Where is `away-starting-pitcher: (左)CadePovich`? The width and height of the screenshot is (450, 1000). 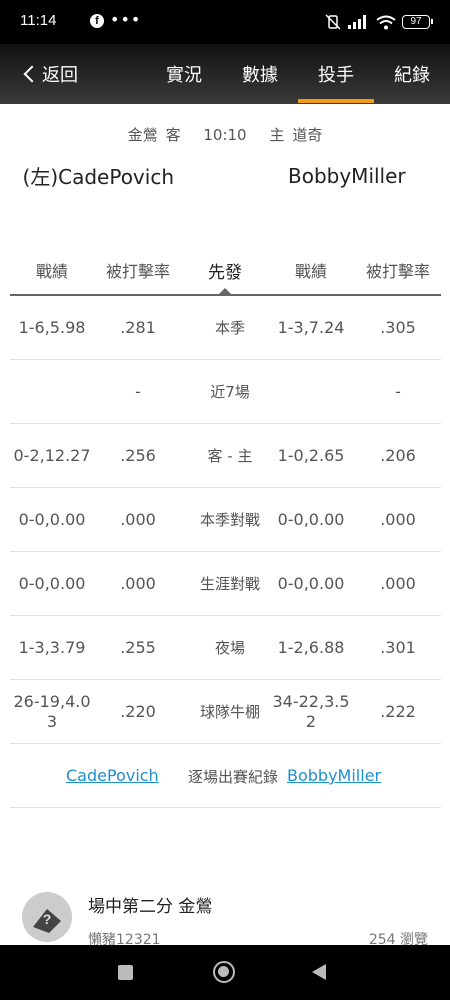
away-starting-pitcher: (左)CadePovich is located at coordinates (98, 177).